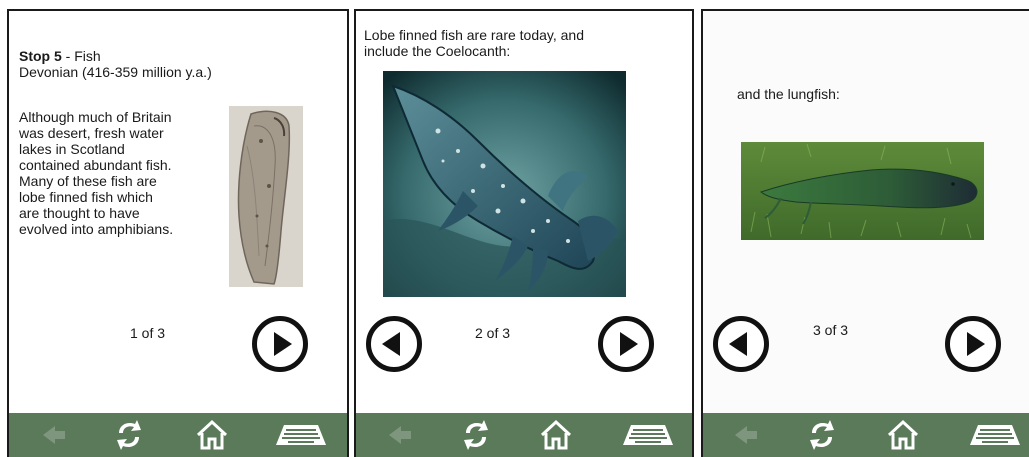  What do you see at coordinates (148, 333) in the screenshot?
I see `page-counter: 1 of 3` at bounding box center [148, 333].